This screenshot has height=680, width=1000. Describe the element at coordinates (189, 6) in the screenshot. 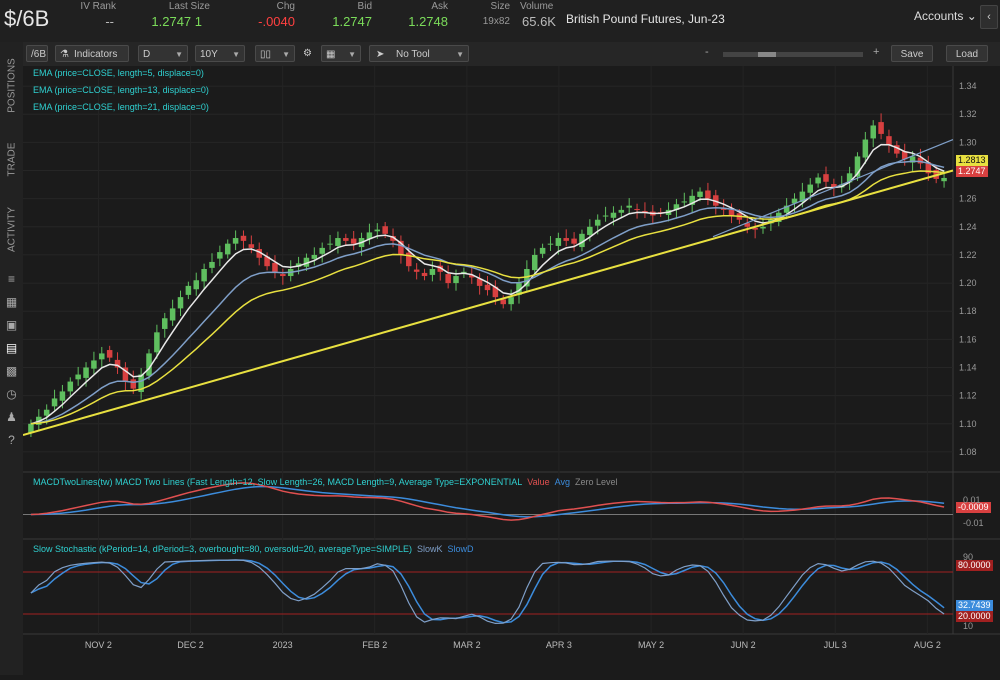

I see `last-size-header: Last Size` at that location.